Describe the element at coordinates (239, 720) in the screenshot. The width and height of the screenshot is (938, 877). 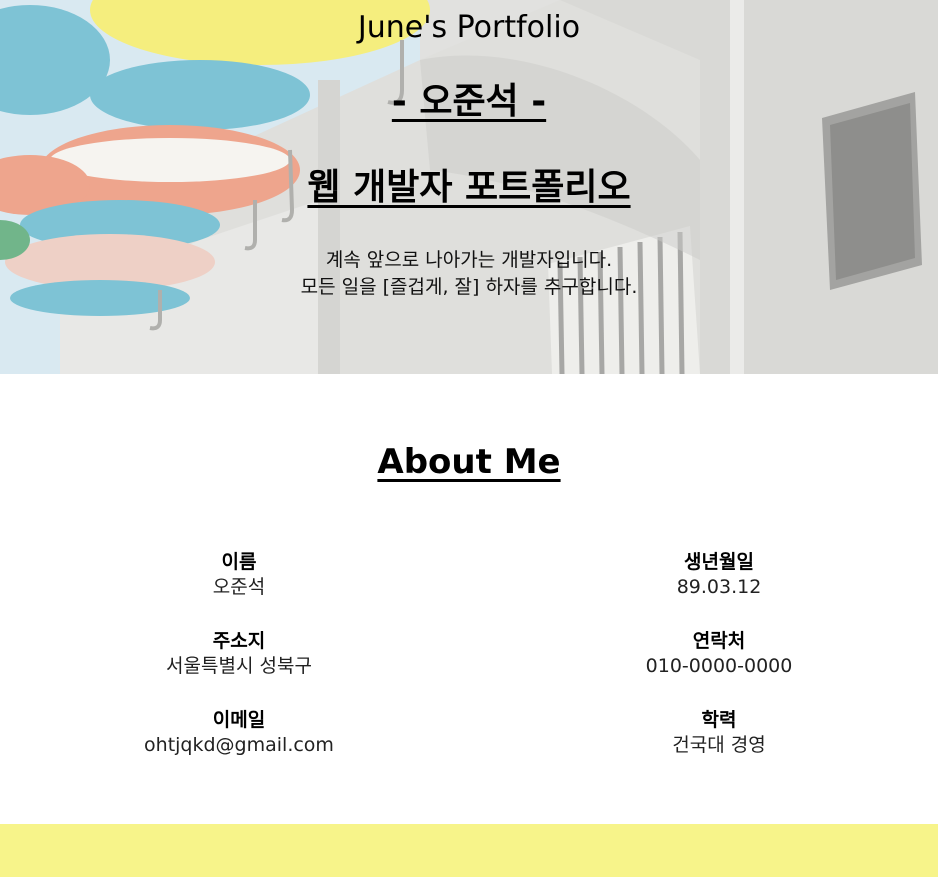
I see `info-label: 이메일` at that location.